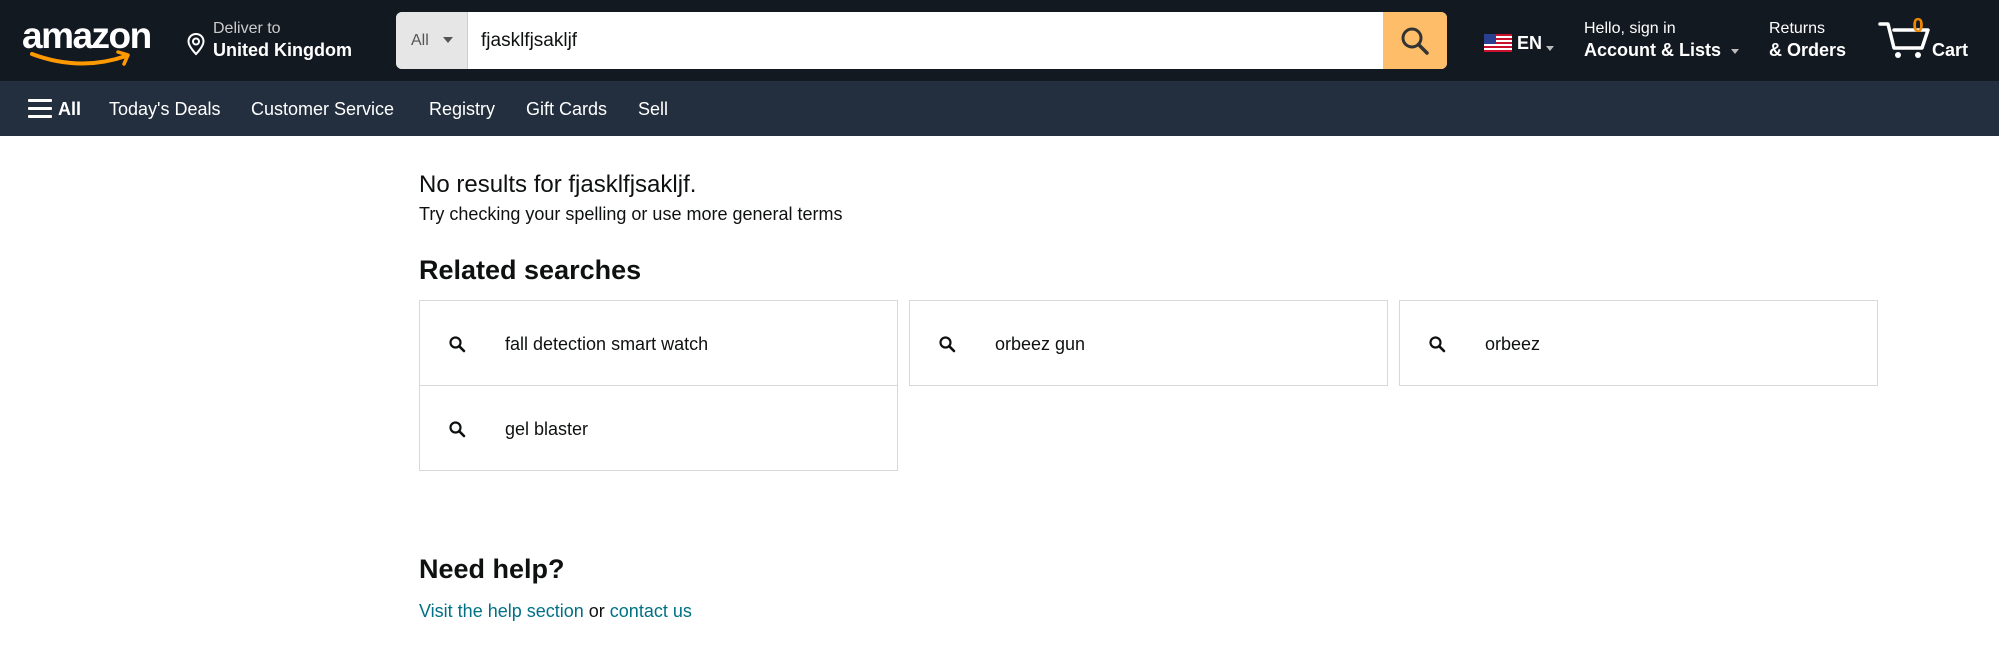 The image size is (1999, 662). What do you see at coordinates (1653, 50) in the screenshot?
I see `account-label: Account & Lists` at bounding box center [1653, 50].